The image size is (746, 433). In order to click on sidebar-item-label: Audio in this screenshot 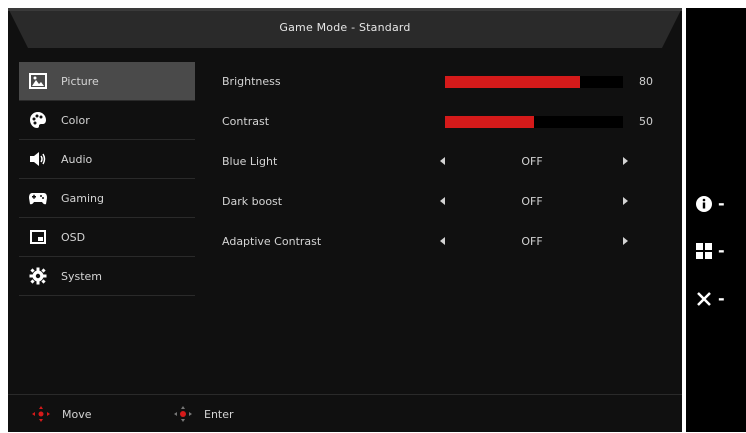, I will do `click(77, 159)`.